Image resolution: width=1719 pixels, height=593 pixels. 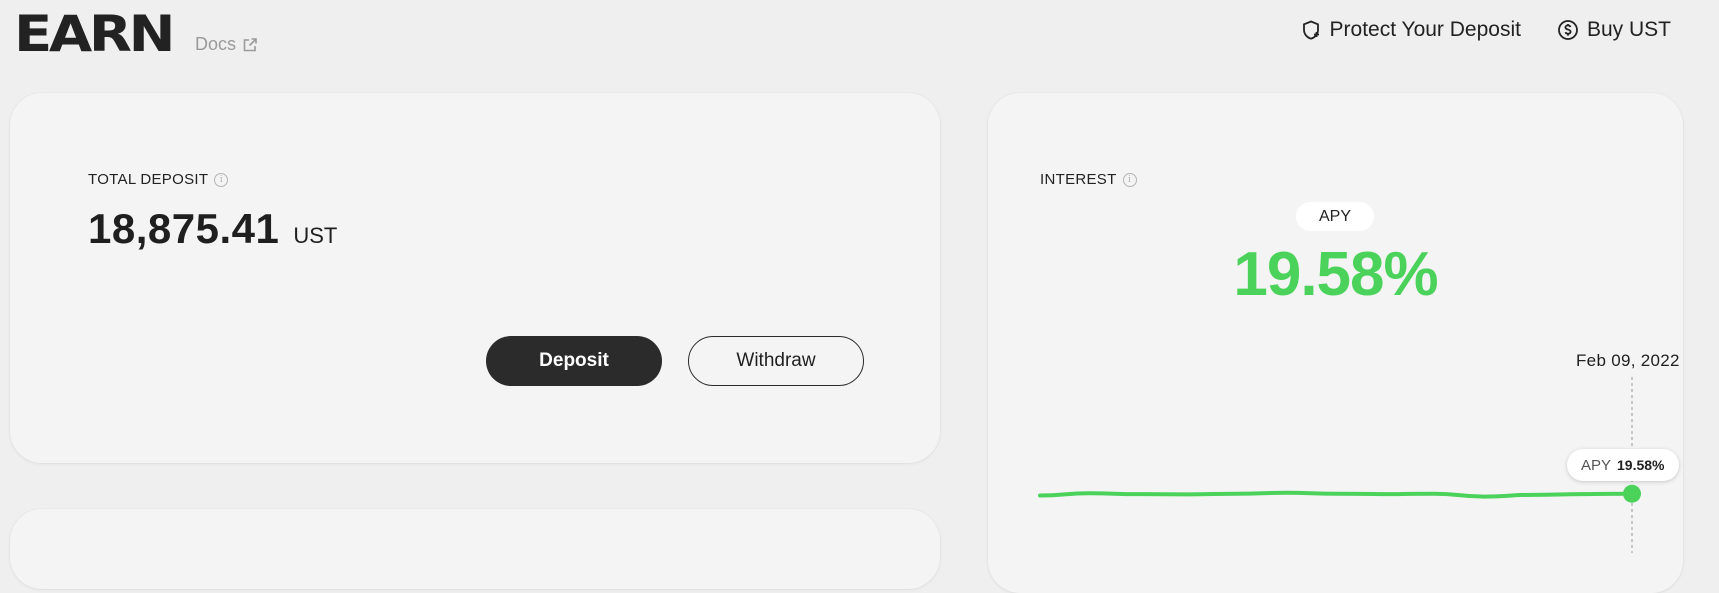 I want to click on chart-tooltip: APY 19.58%, so click(x=1623, y=465).